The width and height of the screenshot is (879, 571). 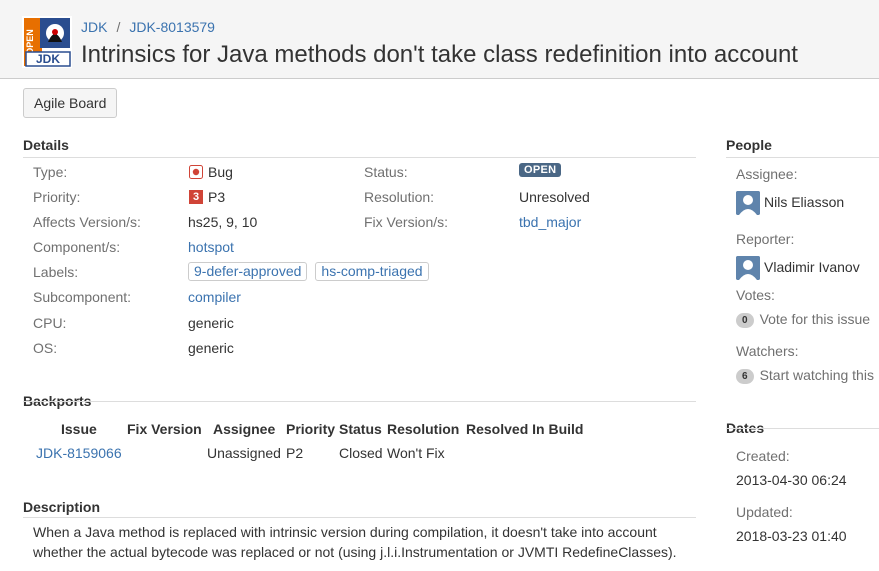 I want to click on backport-issue-link: JDK-8159066, so click(x=79, y=453).